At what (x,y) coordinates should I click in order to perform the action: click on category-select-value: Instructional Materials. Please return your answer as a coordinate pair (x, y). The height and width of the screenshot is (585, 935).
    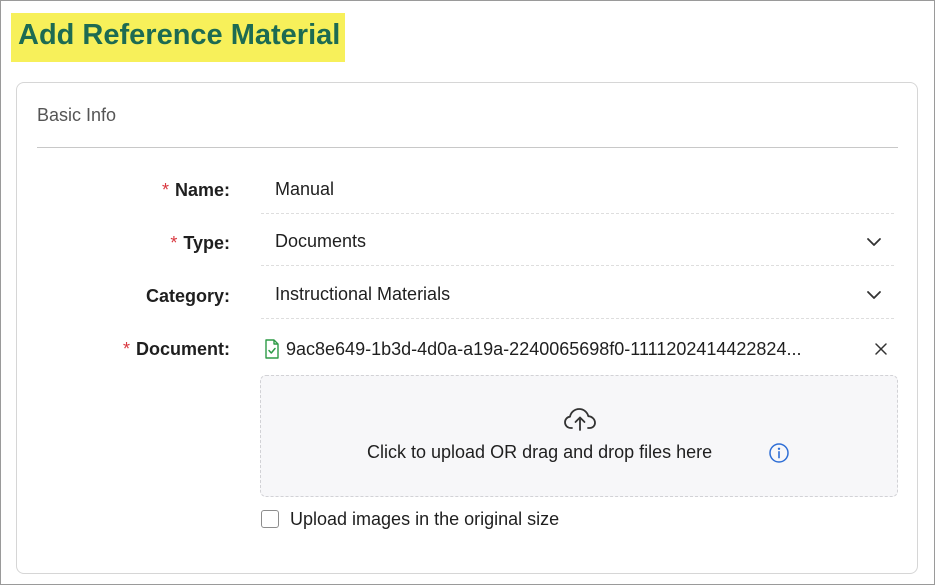
    Looking at the image, I should click on (363, 294).